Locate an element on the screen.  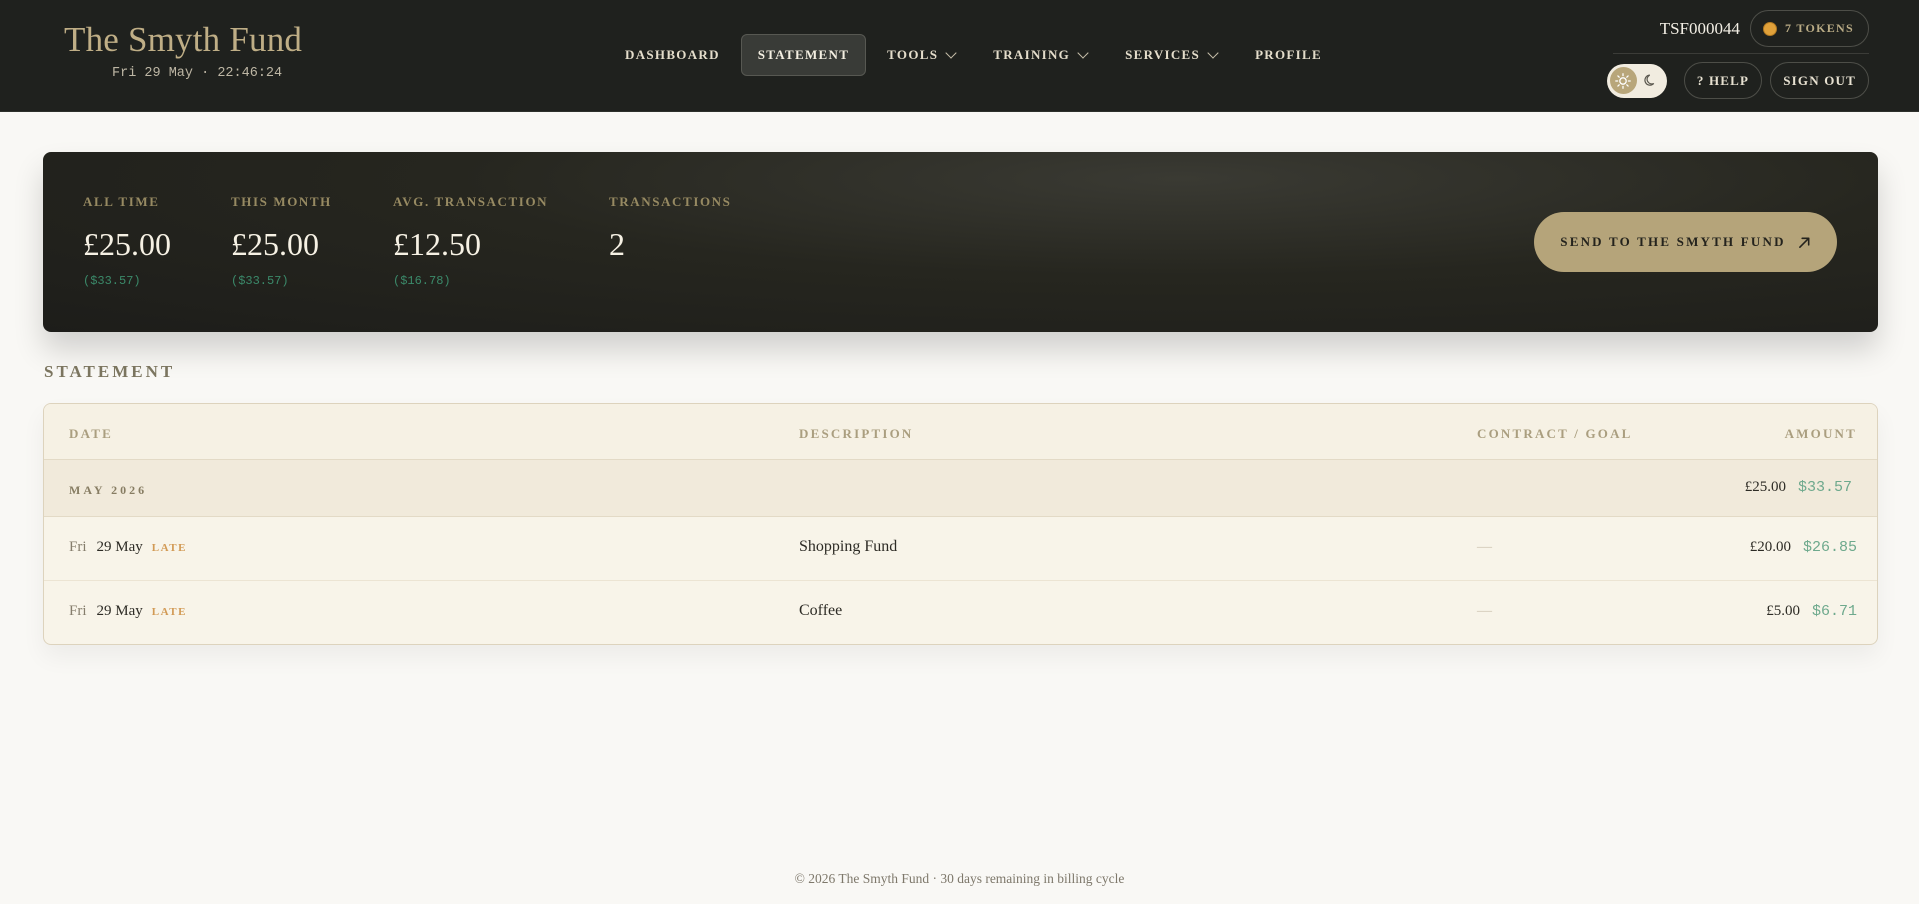
stat-transactions: TRANSACTIONS 2 is located at coordinates (670, 228).